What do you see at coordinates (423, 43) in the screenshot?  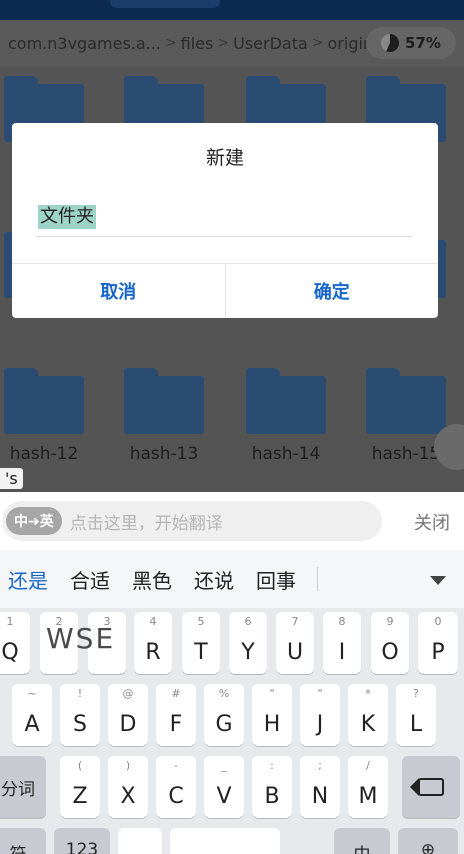 I see `storage-percent: 57%` at bounding box center [423, 43].